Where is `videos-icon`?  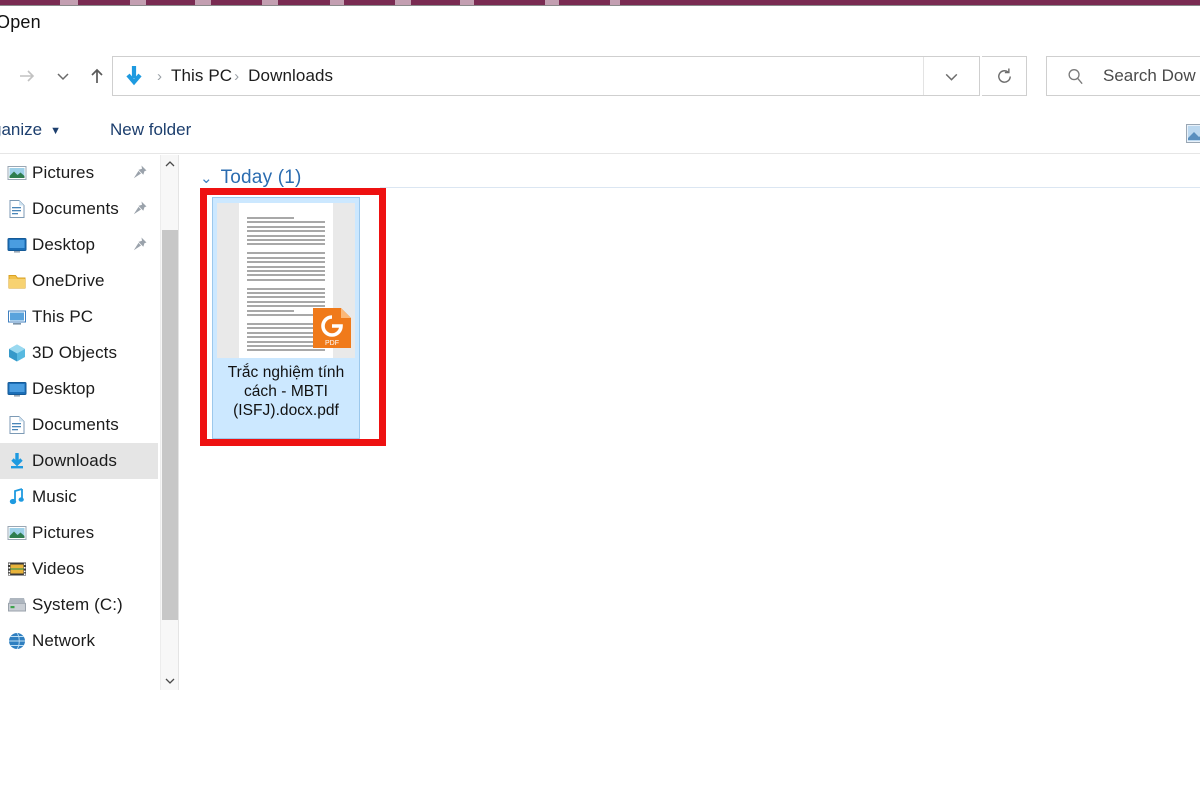 videos-icon is located at coordinates (17, 569).